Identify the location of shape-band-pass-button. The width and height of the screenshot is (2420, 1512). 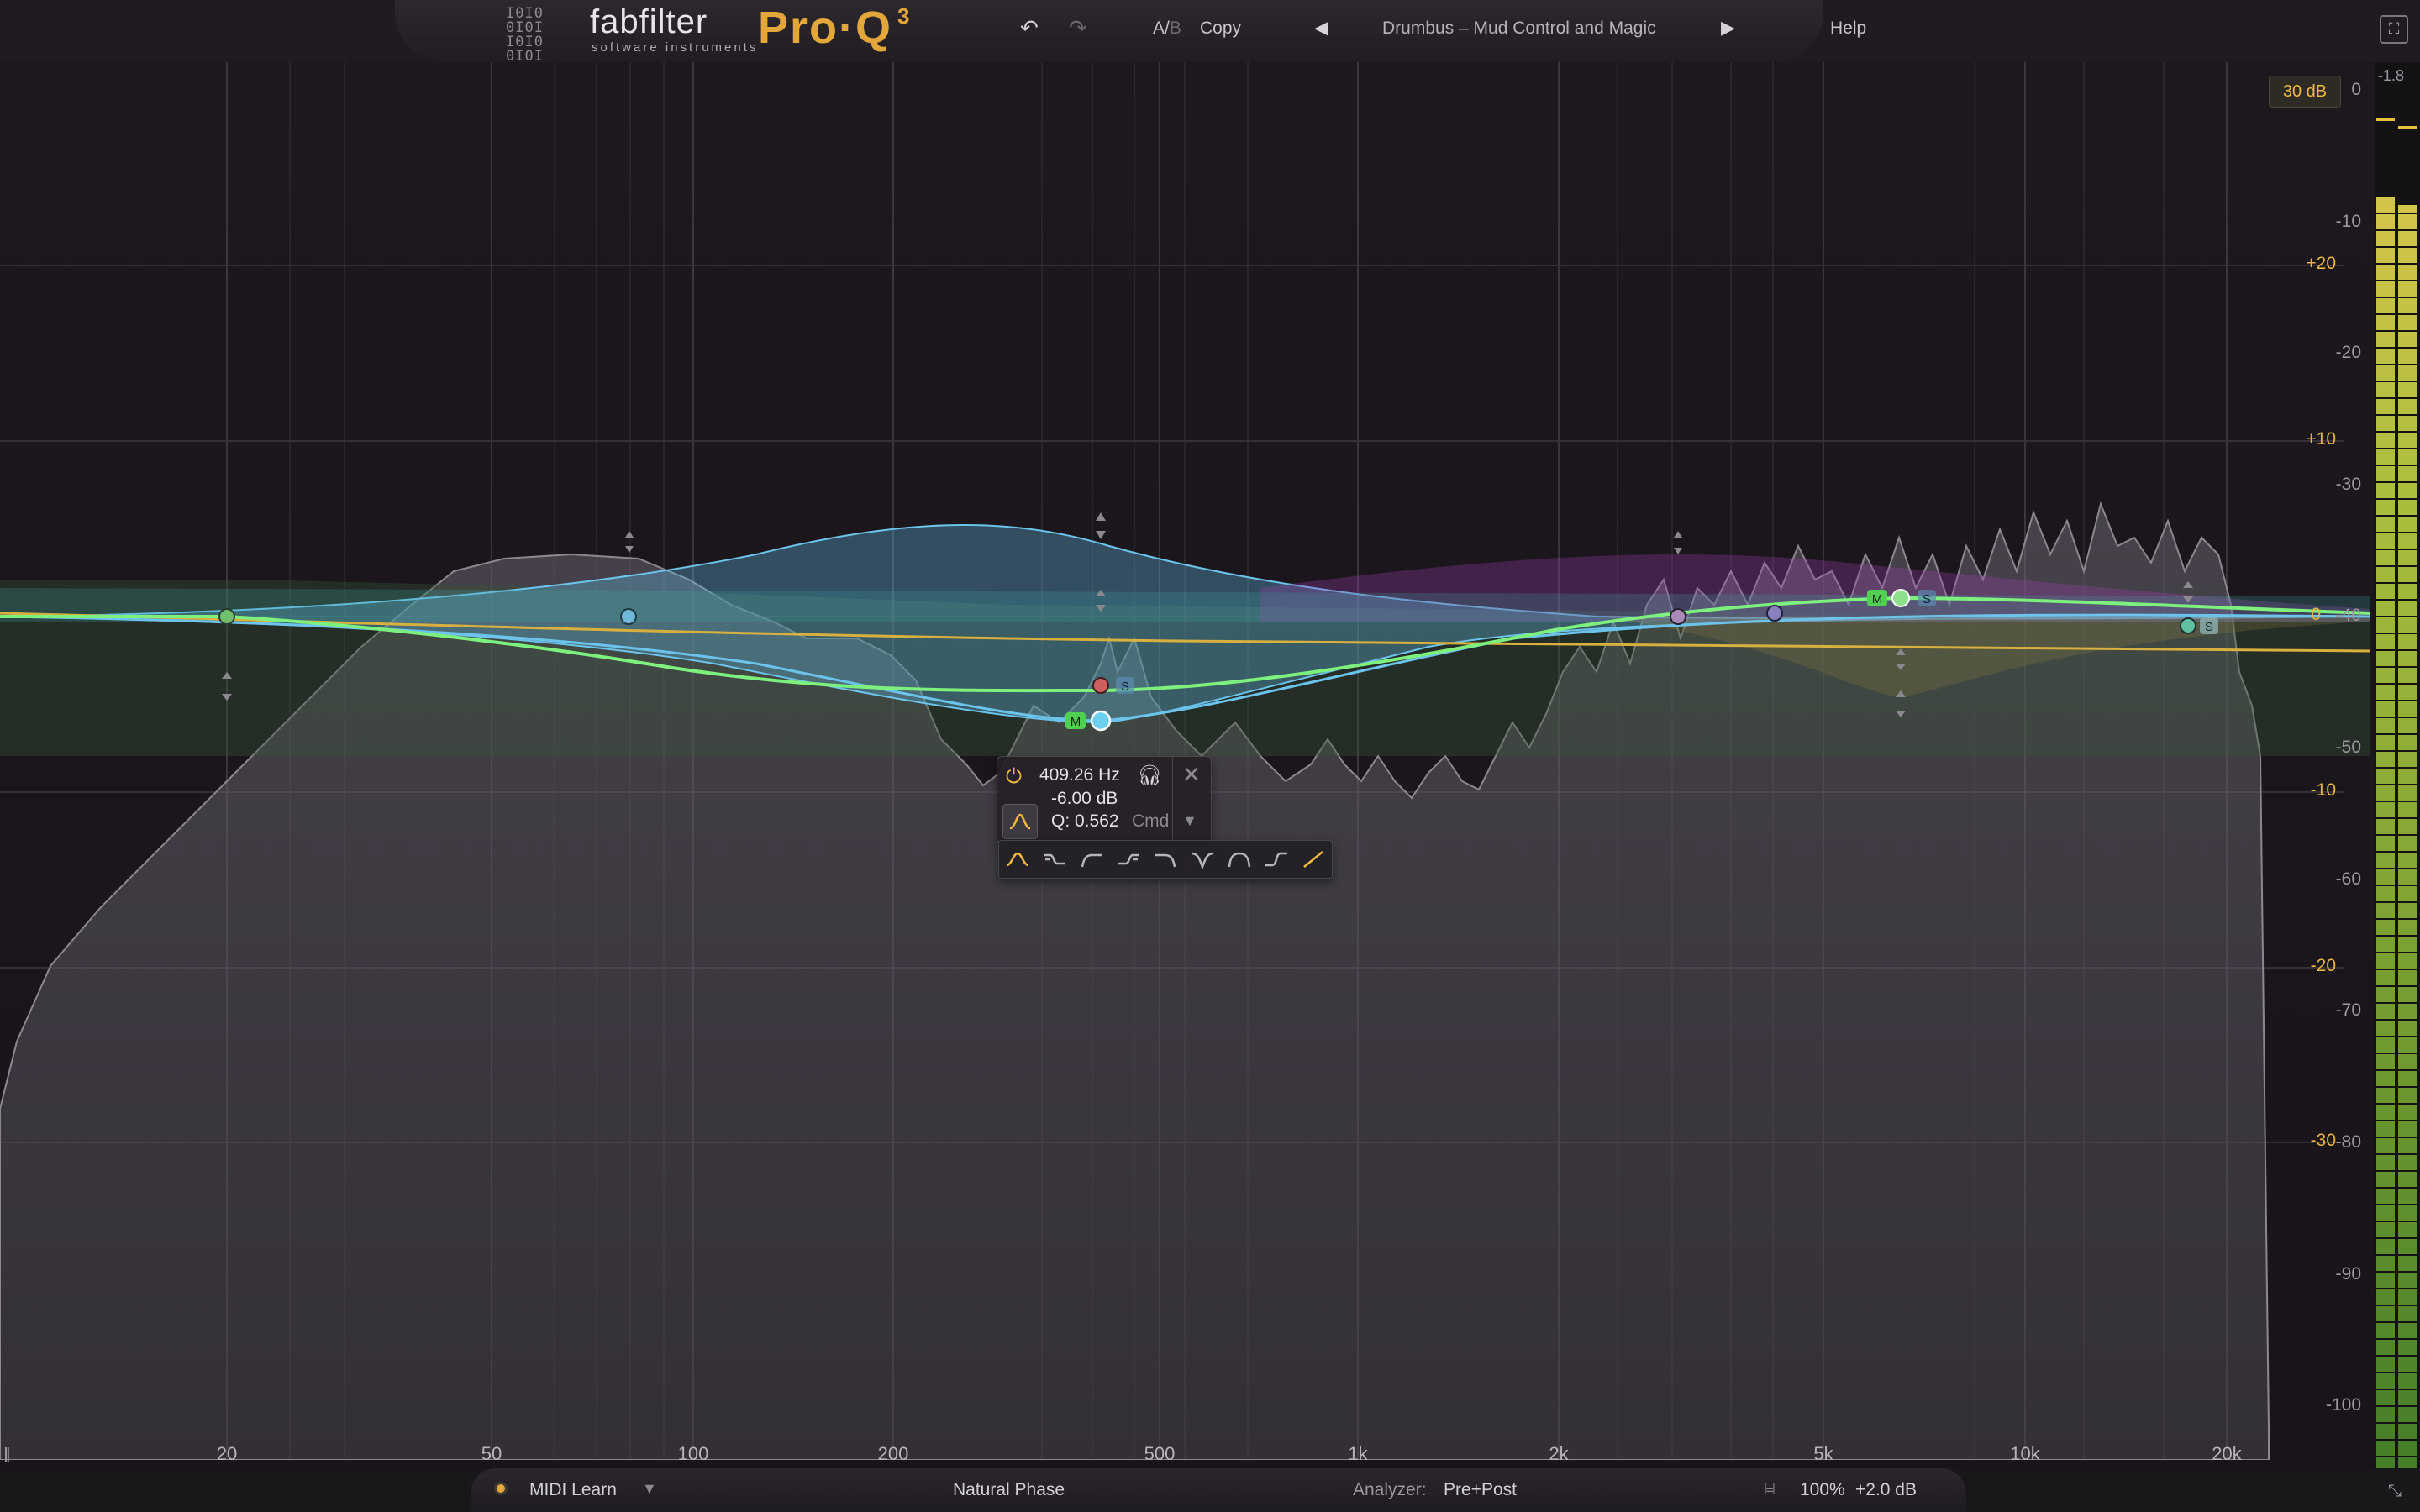
(1239, 859).